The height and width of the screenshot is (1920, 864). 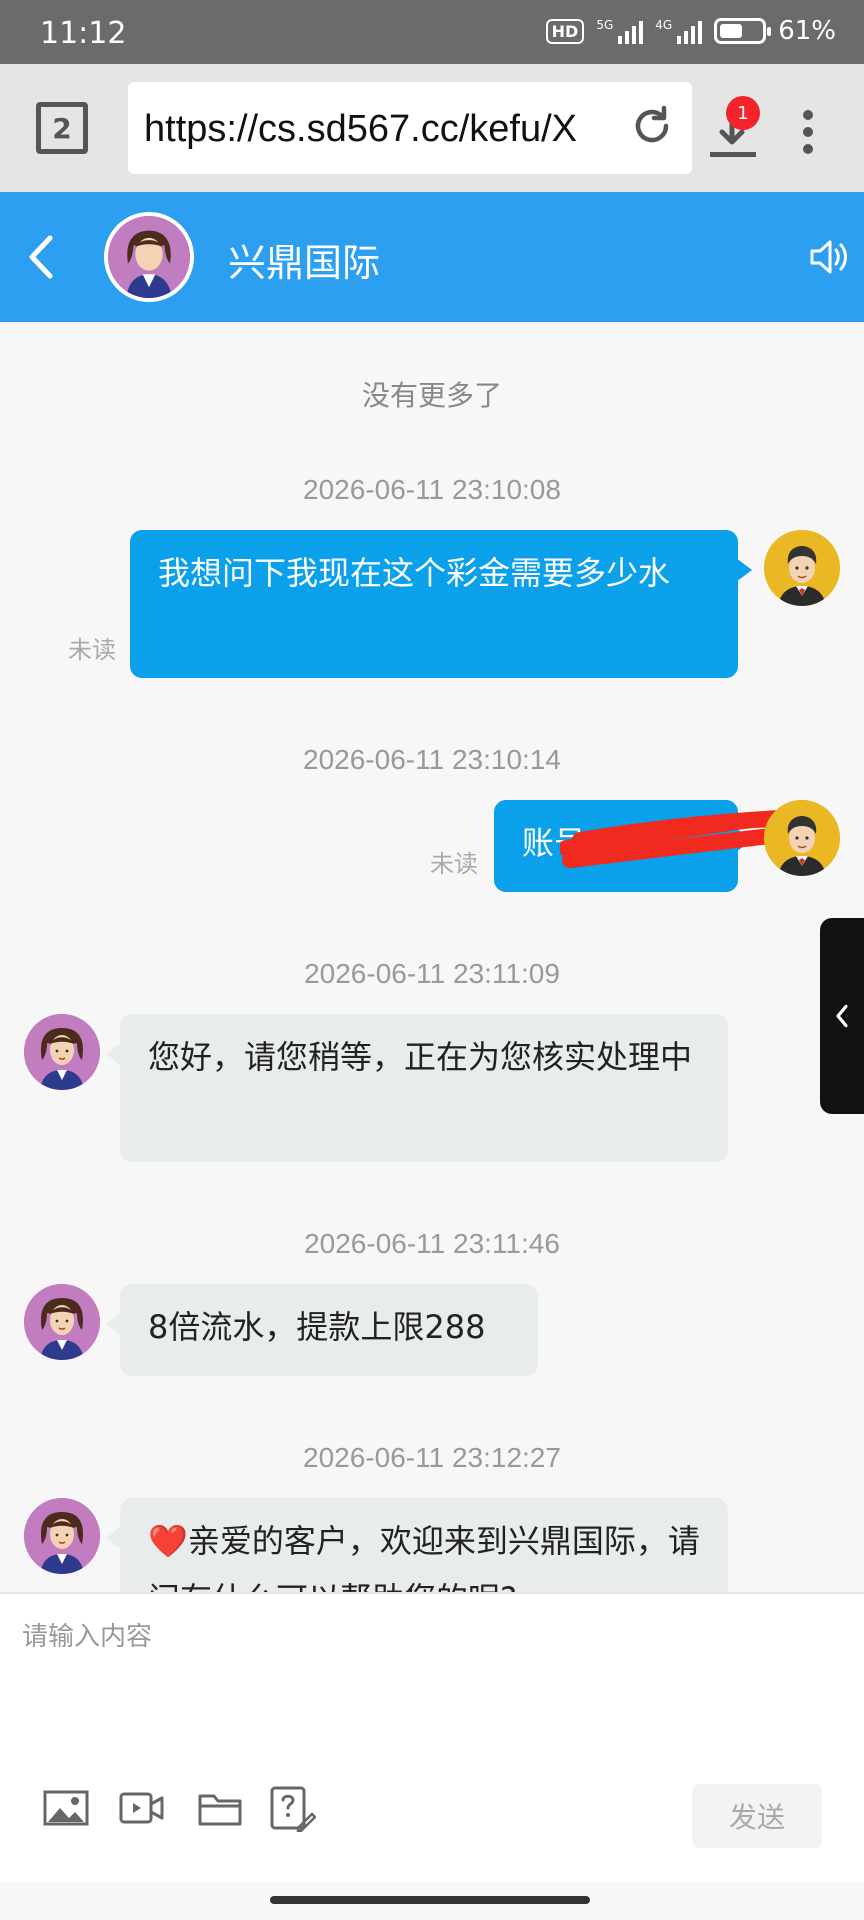 I want to click on side-panel-toggle, so click(x=842, y=1016).